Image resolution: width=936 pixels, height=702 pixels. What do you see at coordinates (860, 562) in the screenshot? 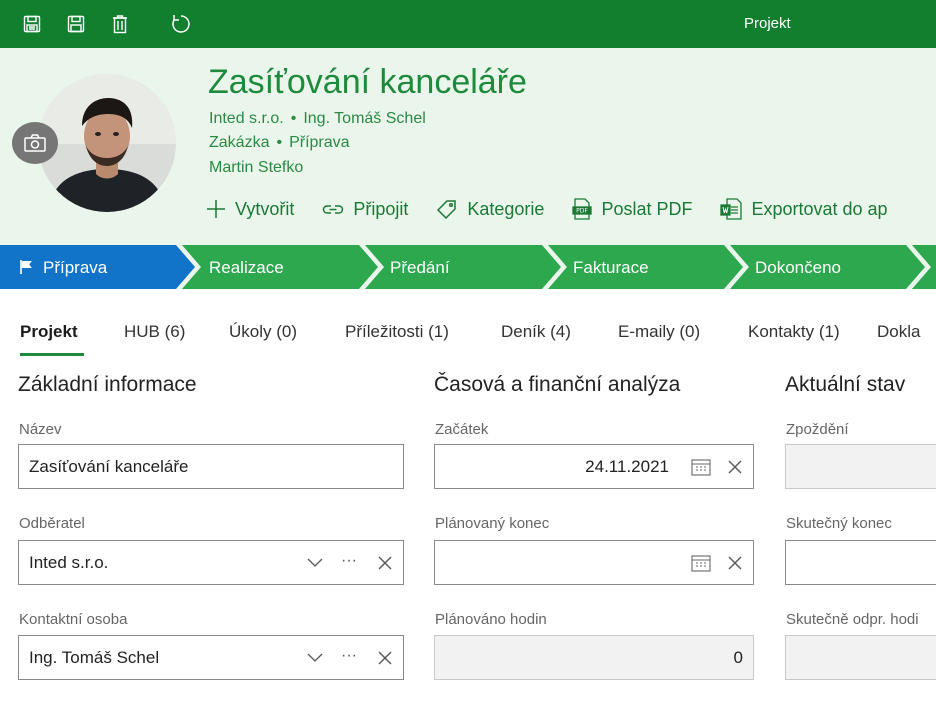
I see `actual-end-field` at bounding box center [860, 562].